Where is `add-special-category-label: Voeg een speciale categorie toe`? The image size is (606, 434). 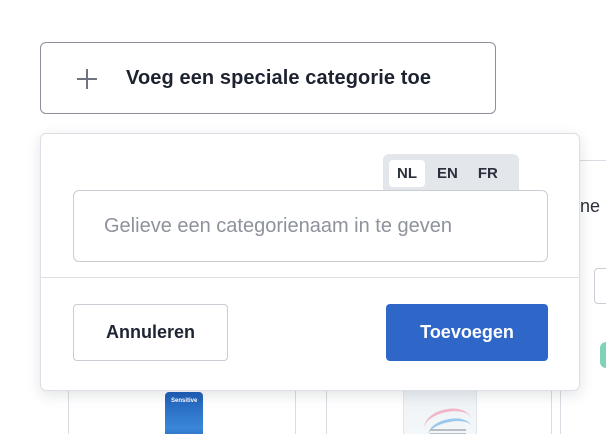 add-special-category-label: Voeg een speciale categorie toe is located at coordinates (279, 78).